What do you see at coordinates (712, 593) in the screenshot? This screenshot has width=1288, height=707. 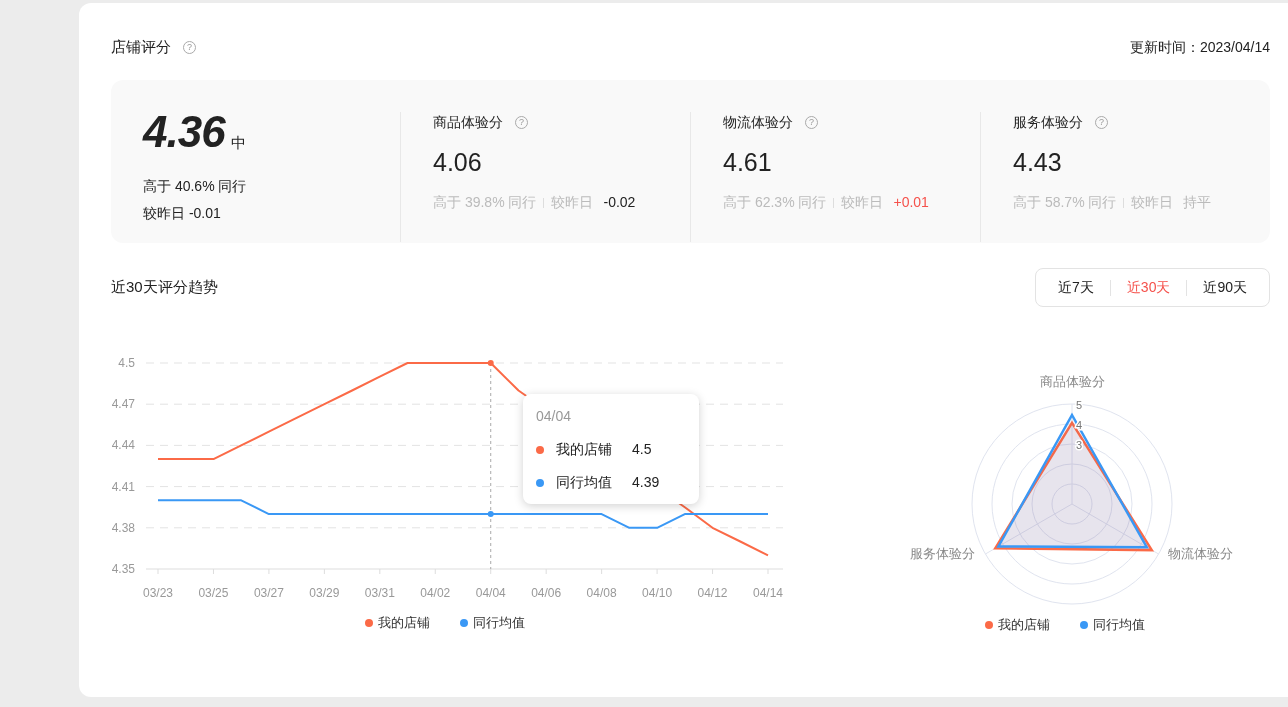 I see `axis-label: 04/12` at bounding box center [712, 593].